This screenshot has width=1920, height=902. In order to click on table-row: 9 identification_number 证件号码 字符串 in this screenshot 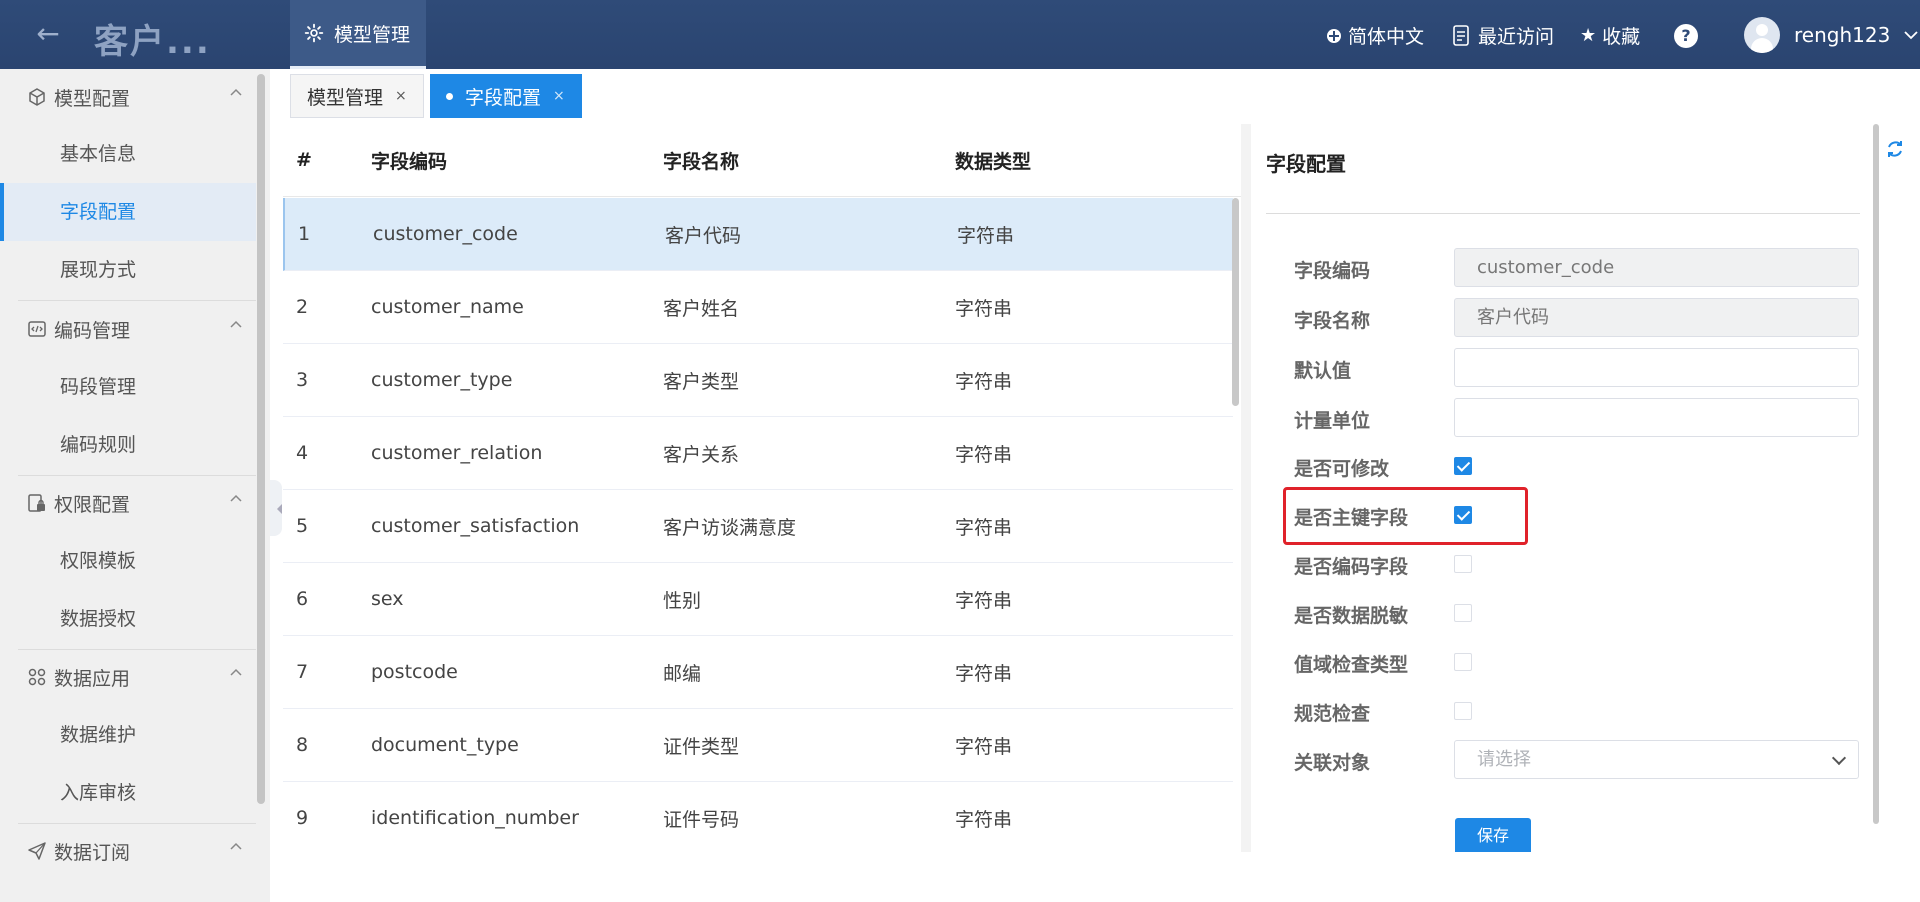, I will do `click(758, 817)`.